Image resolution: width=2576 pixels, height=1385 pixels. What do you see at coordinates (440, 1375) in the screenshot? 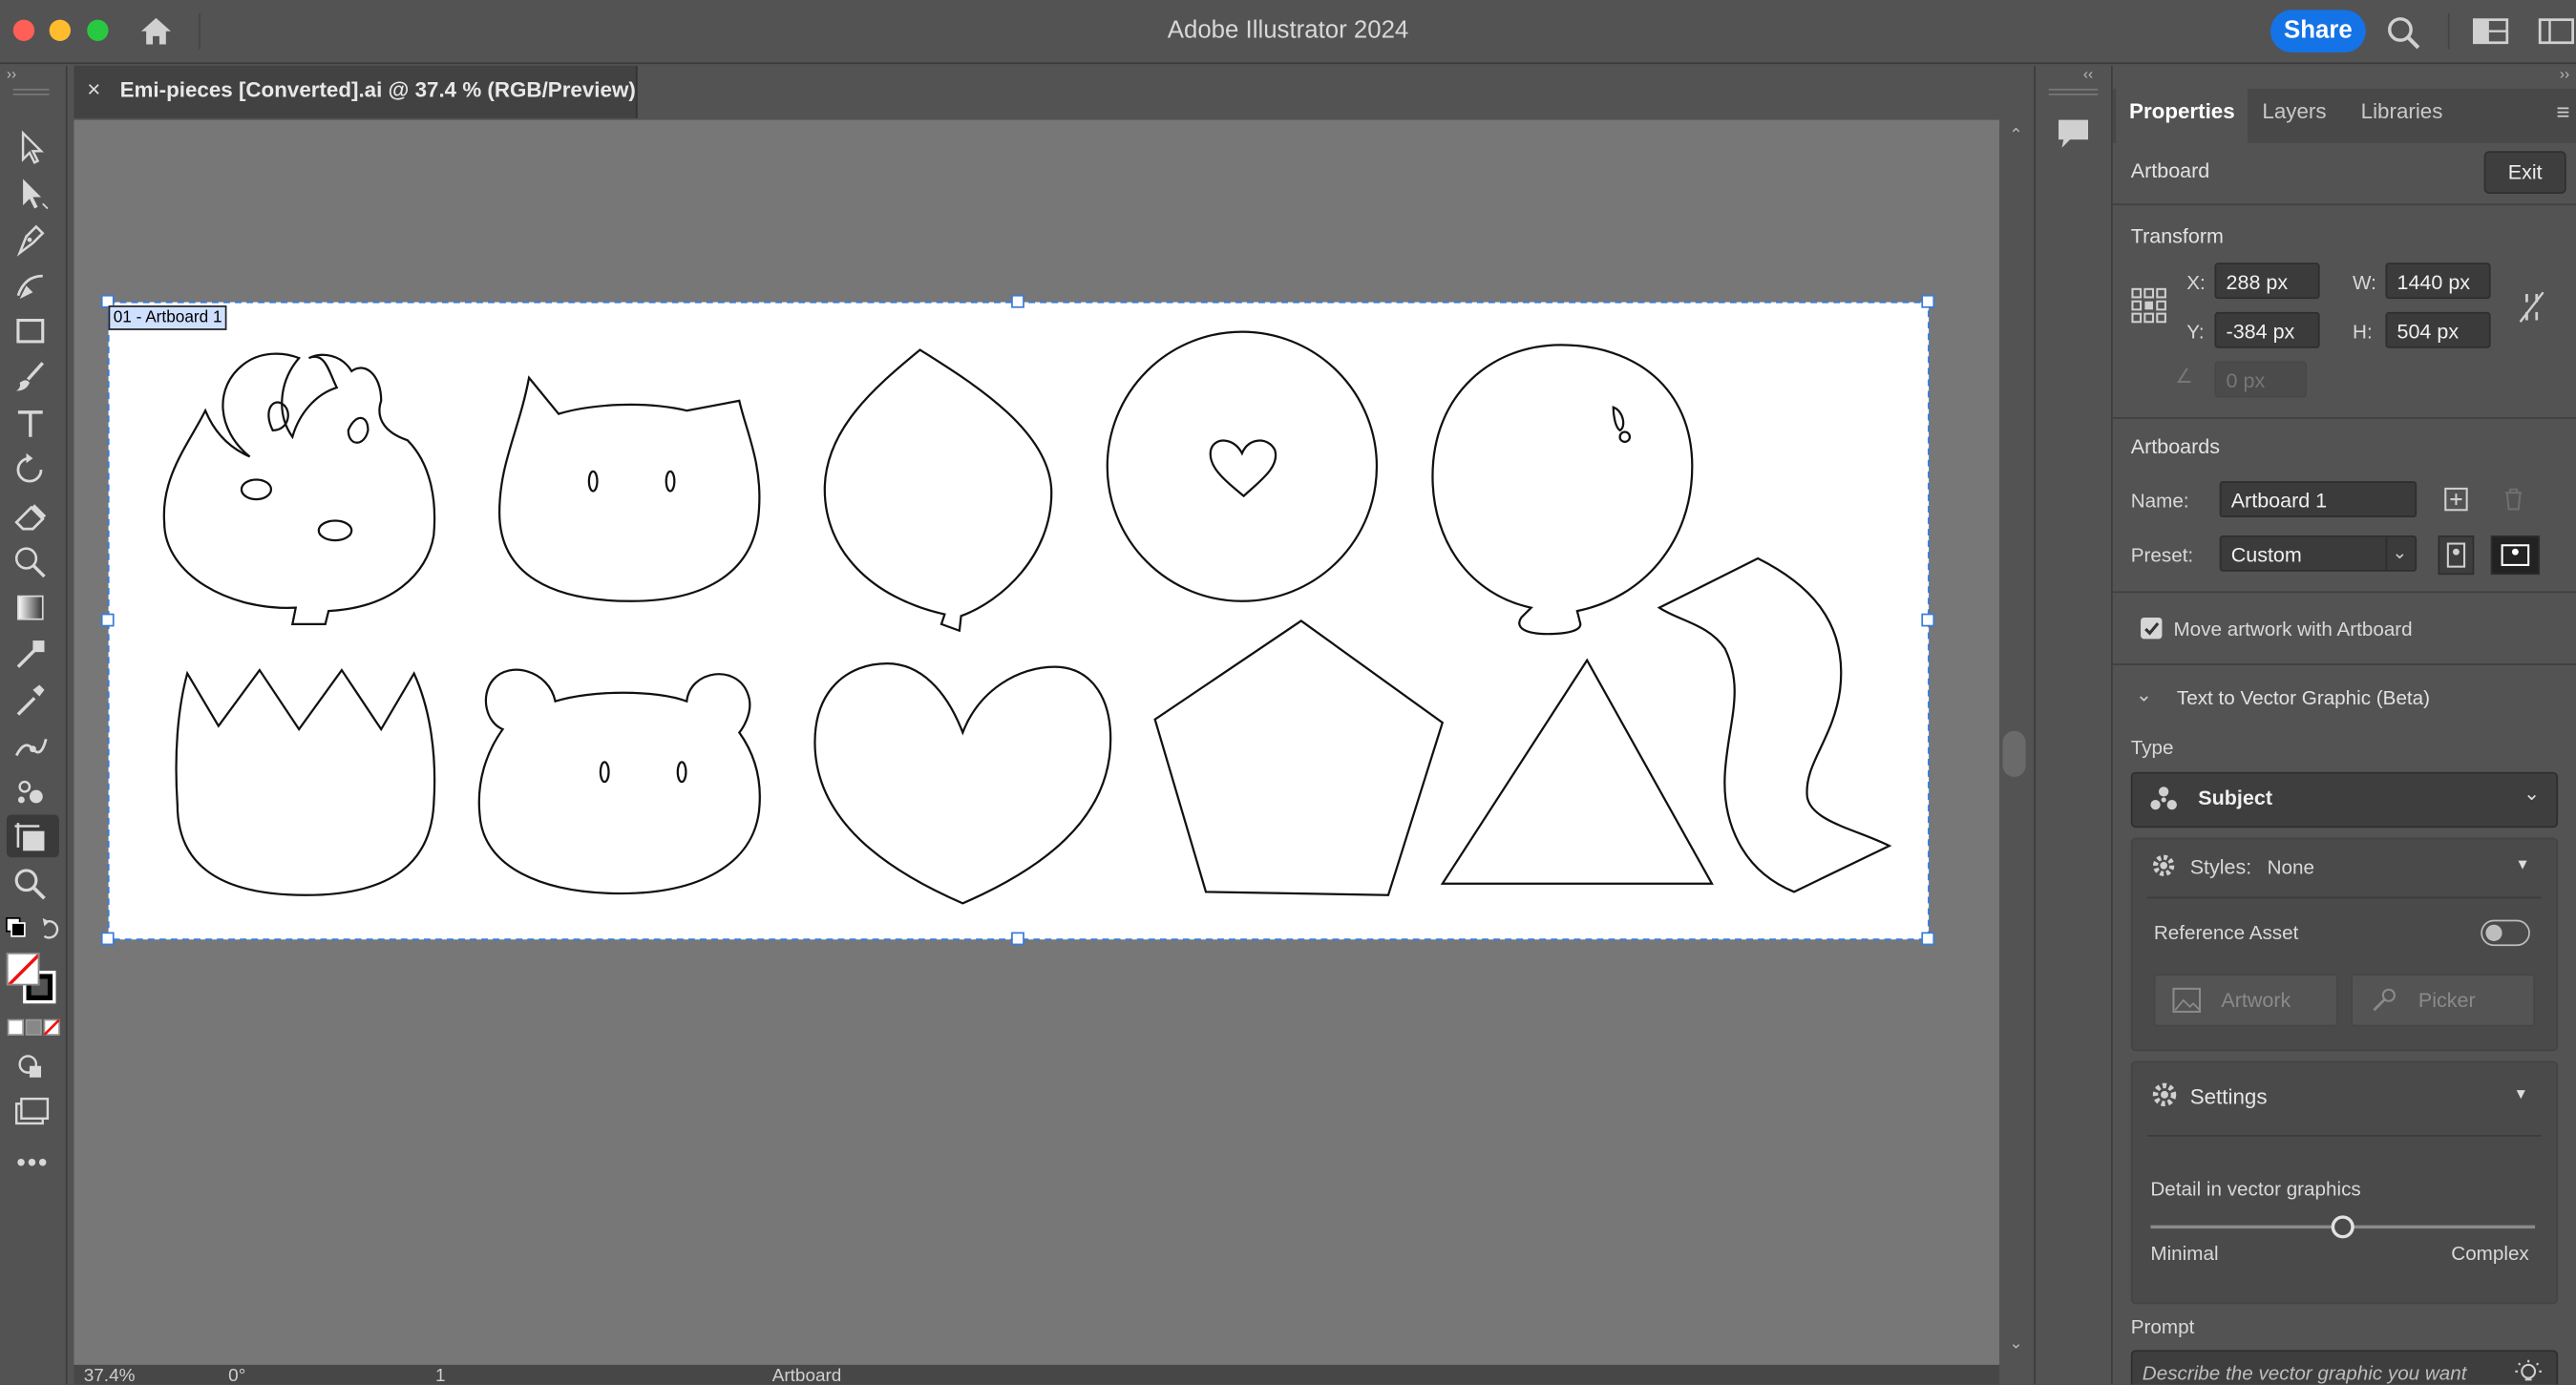
I see `artboard-number: 1` at bounding box center [440, 1375].